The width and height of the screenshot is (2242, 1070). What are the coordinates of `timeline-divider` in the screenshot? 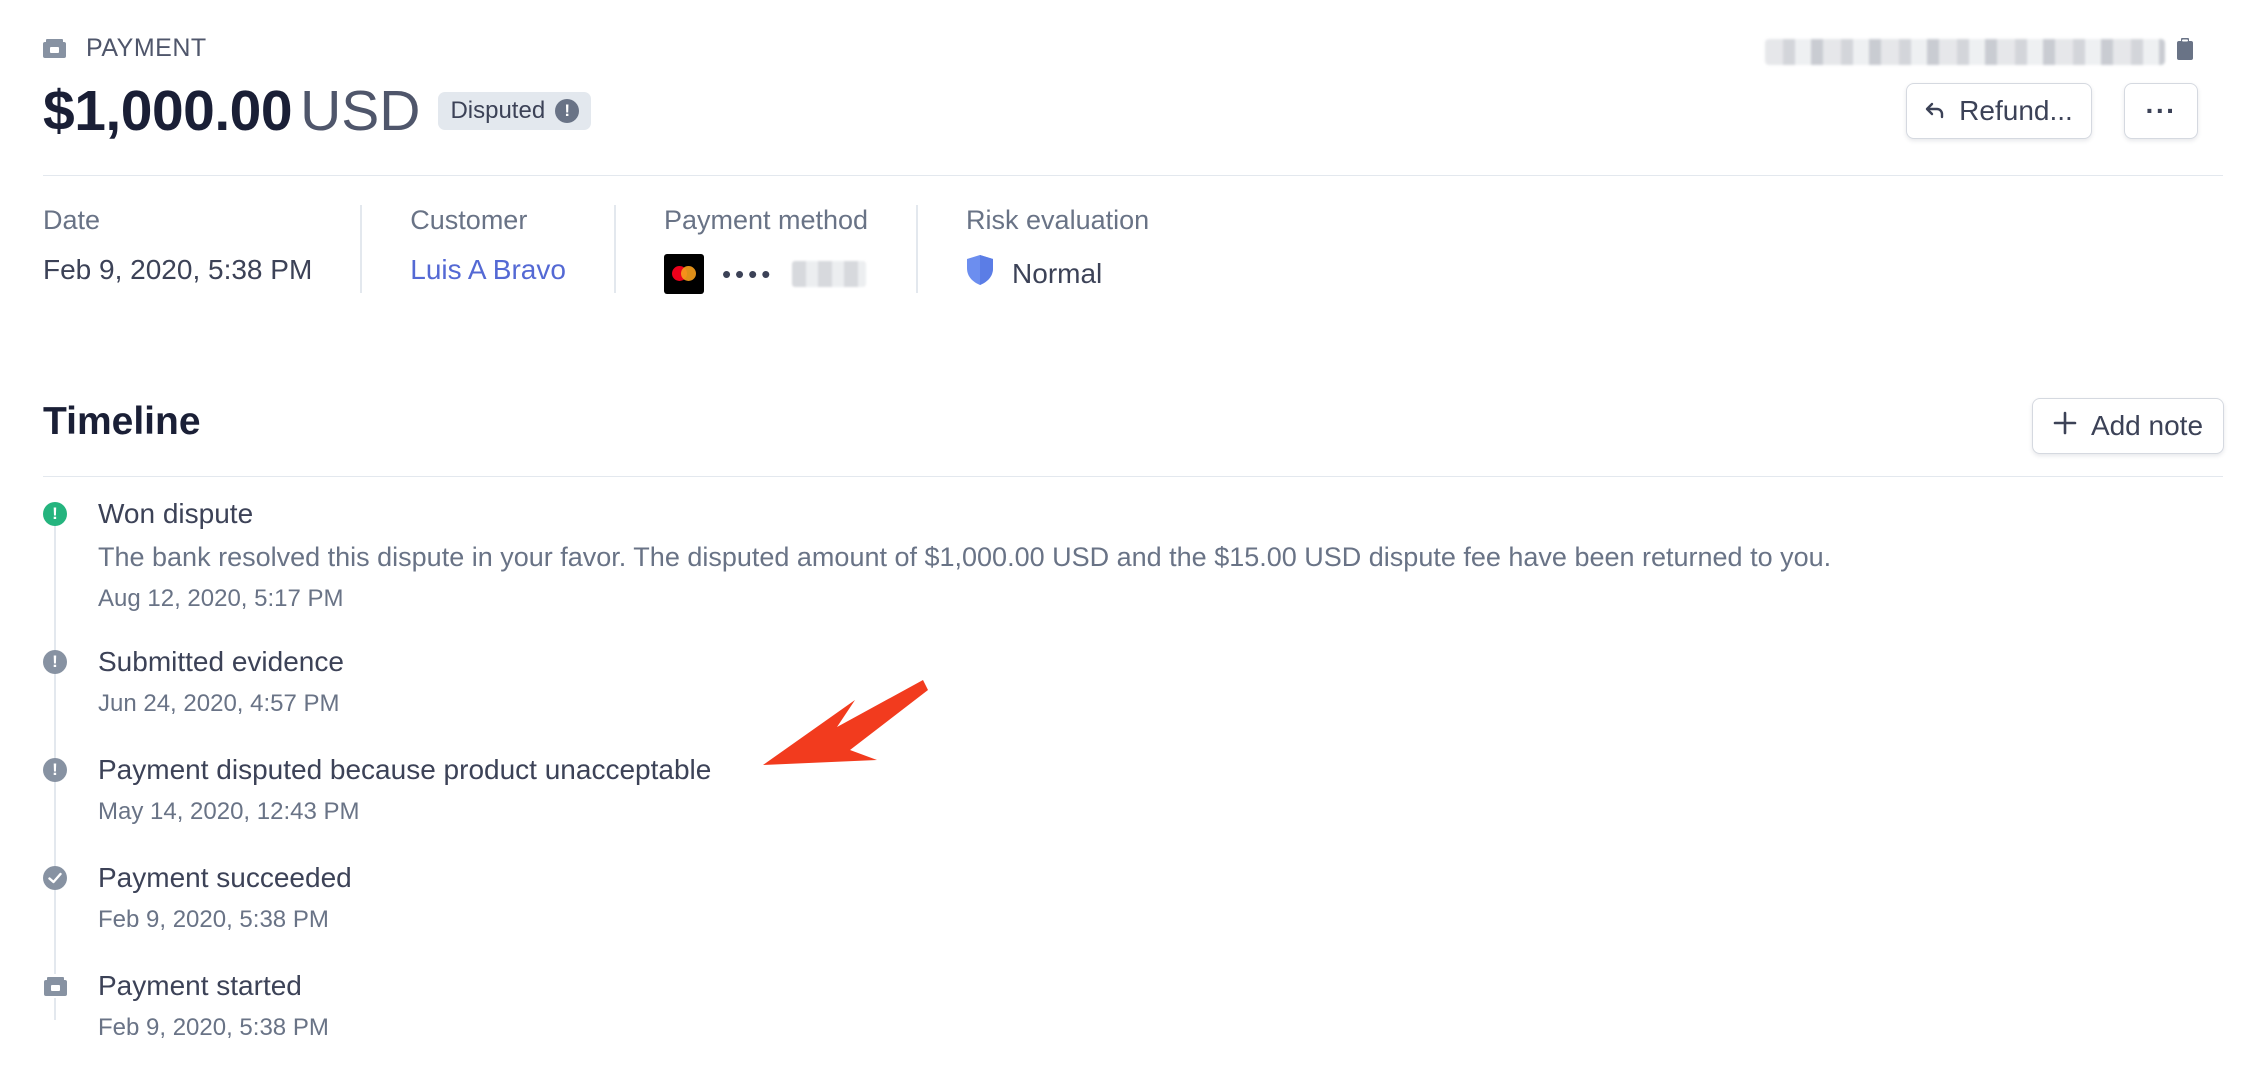 It's located at (1133, 476).